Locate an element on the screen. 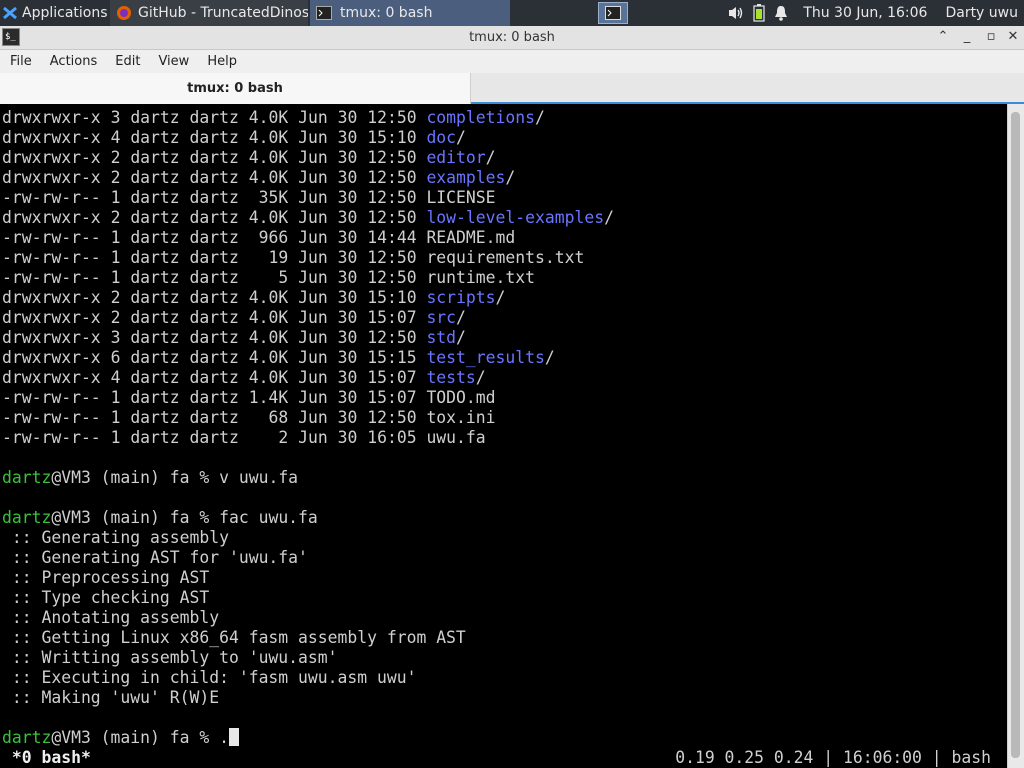 This screenshot has width=1024, height=768. workspace-terminal-button is located at coordinates (613, 13).